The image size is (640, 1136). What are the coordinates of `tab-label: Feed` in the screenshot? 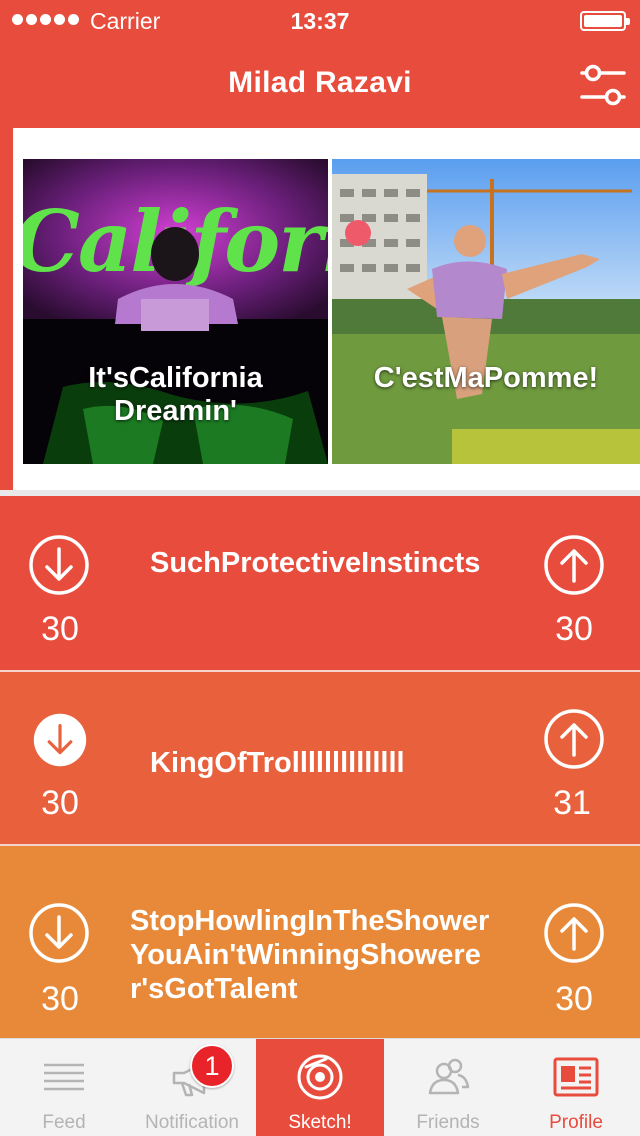 It's located at (64, 1122).